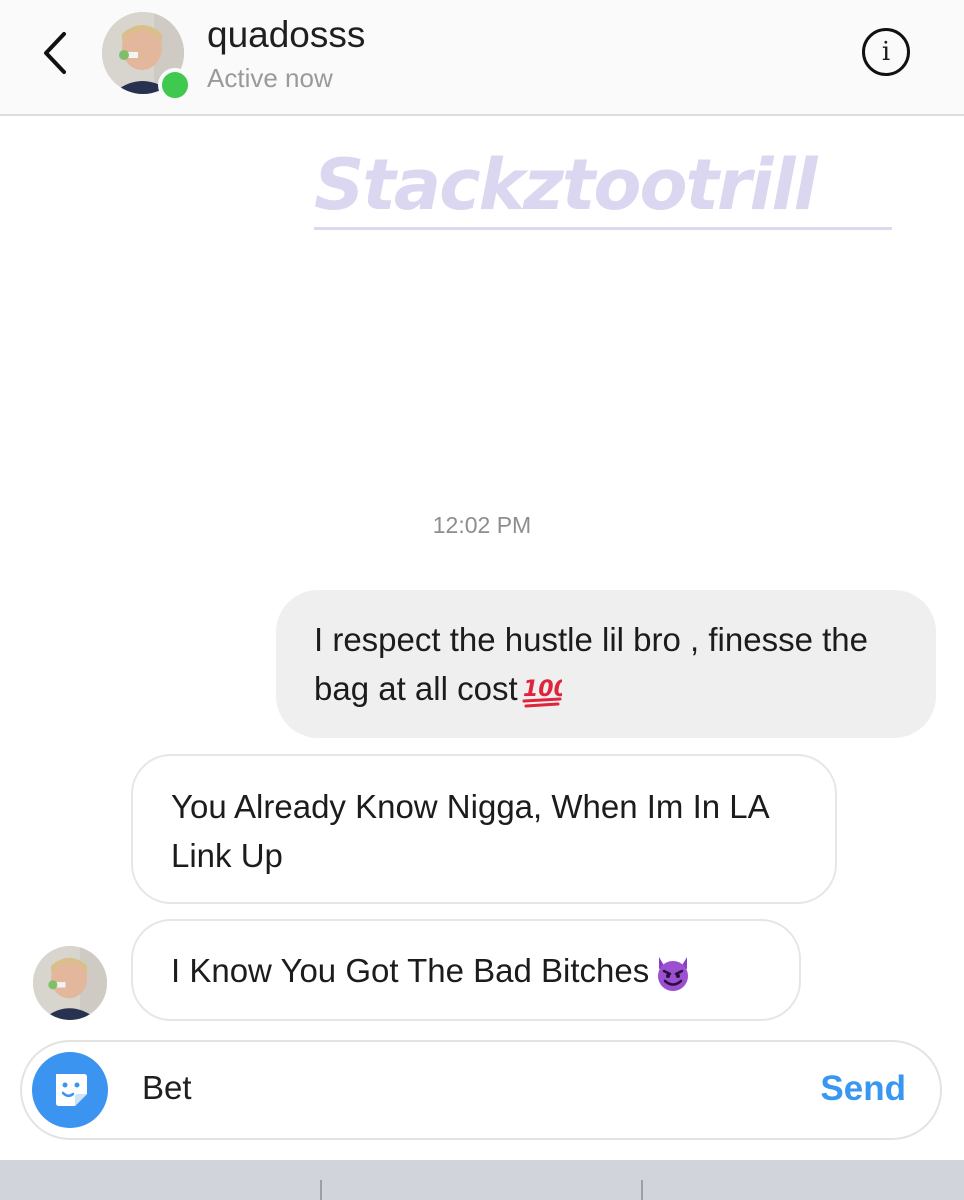  I want to click on keyboard-suggestion-bar, so click(482, 1180).